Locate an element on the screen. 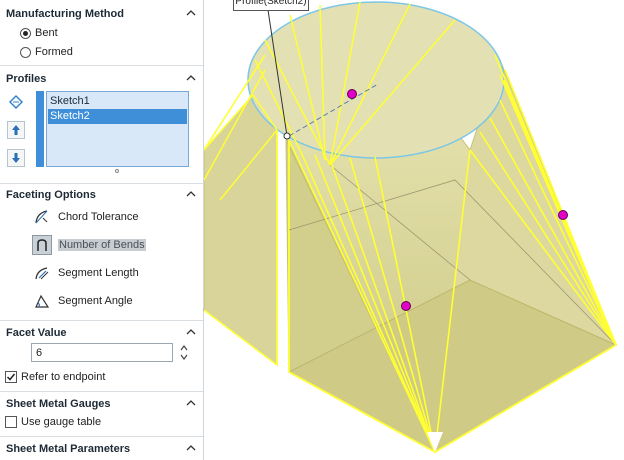  sheet-metal-parameters-header: Sheet Metal Parameters is located at coordinates (101, 450).